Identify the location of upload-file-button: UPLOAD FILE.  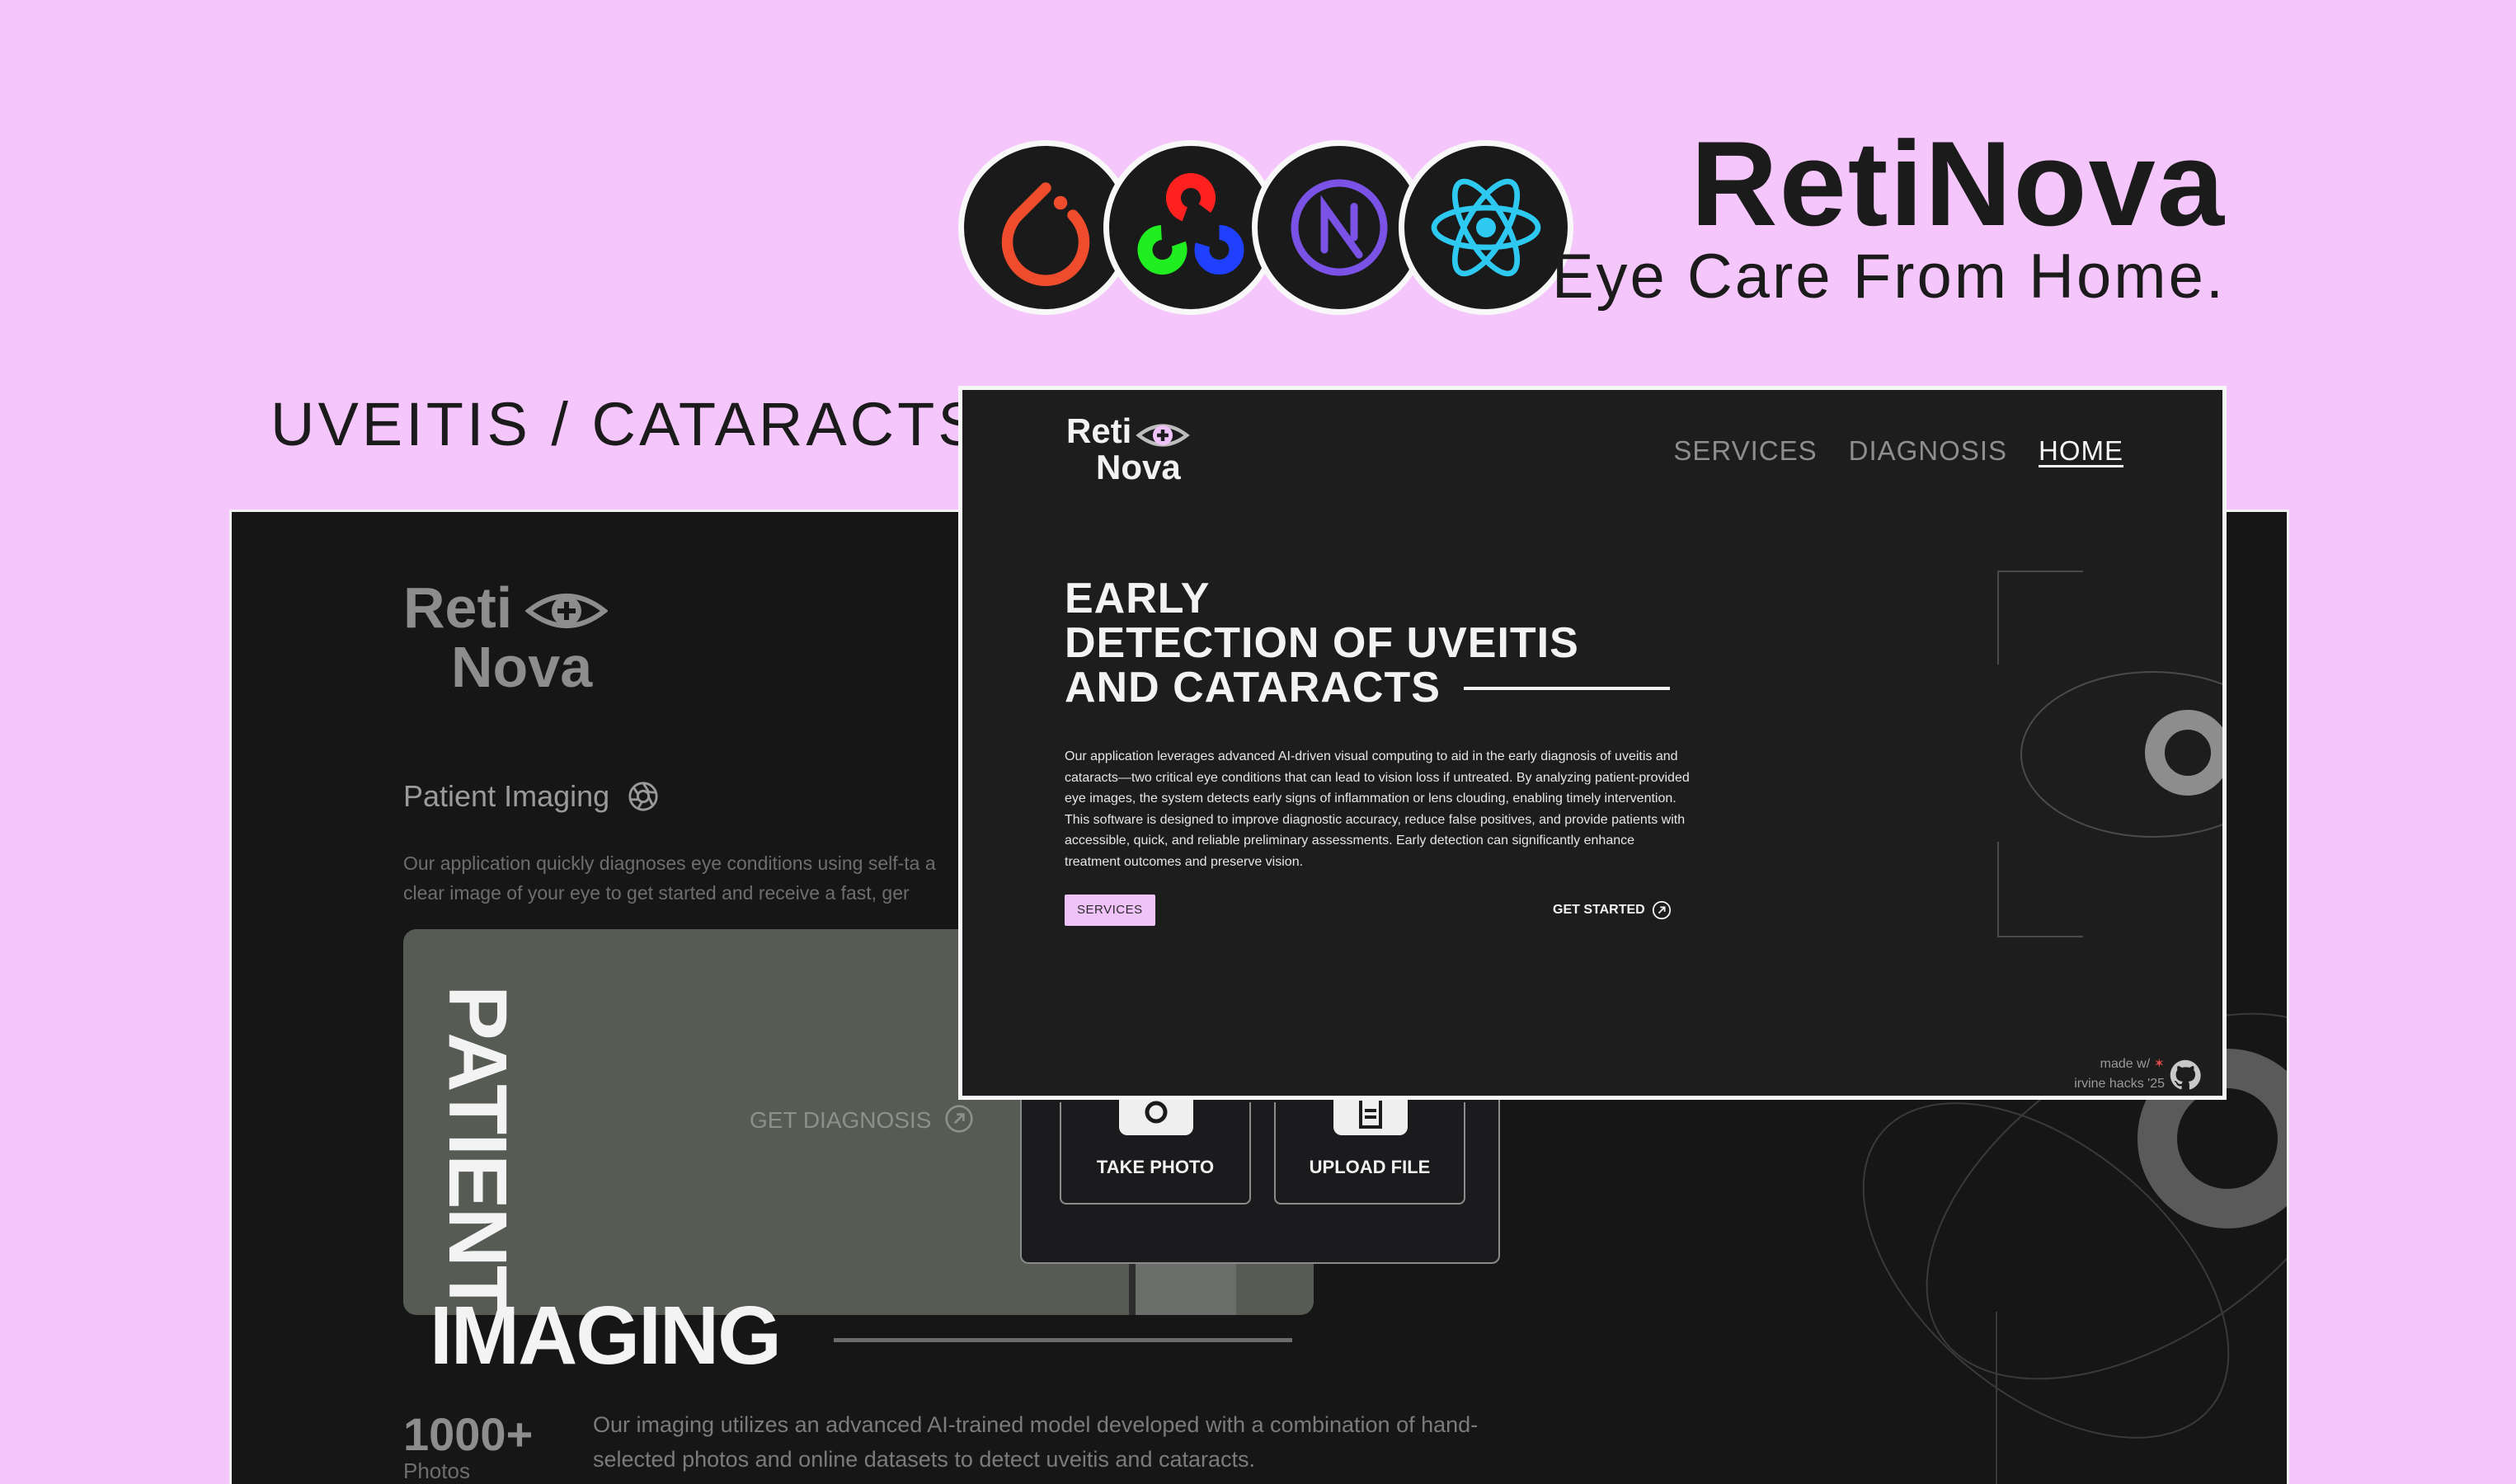
(1369, 1149).